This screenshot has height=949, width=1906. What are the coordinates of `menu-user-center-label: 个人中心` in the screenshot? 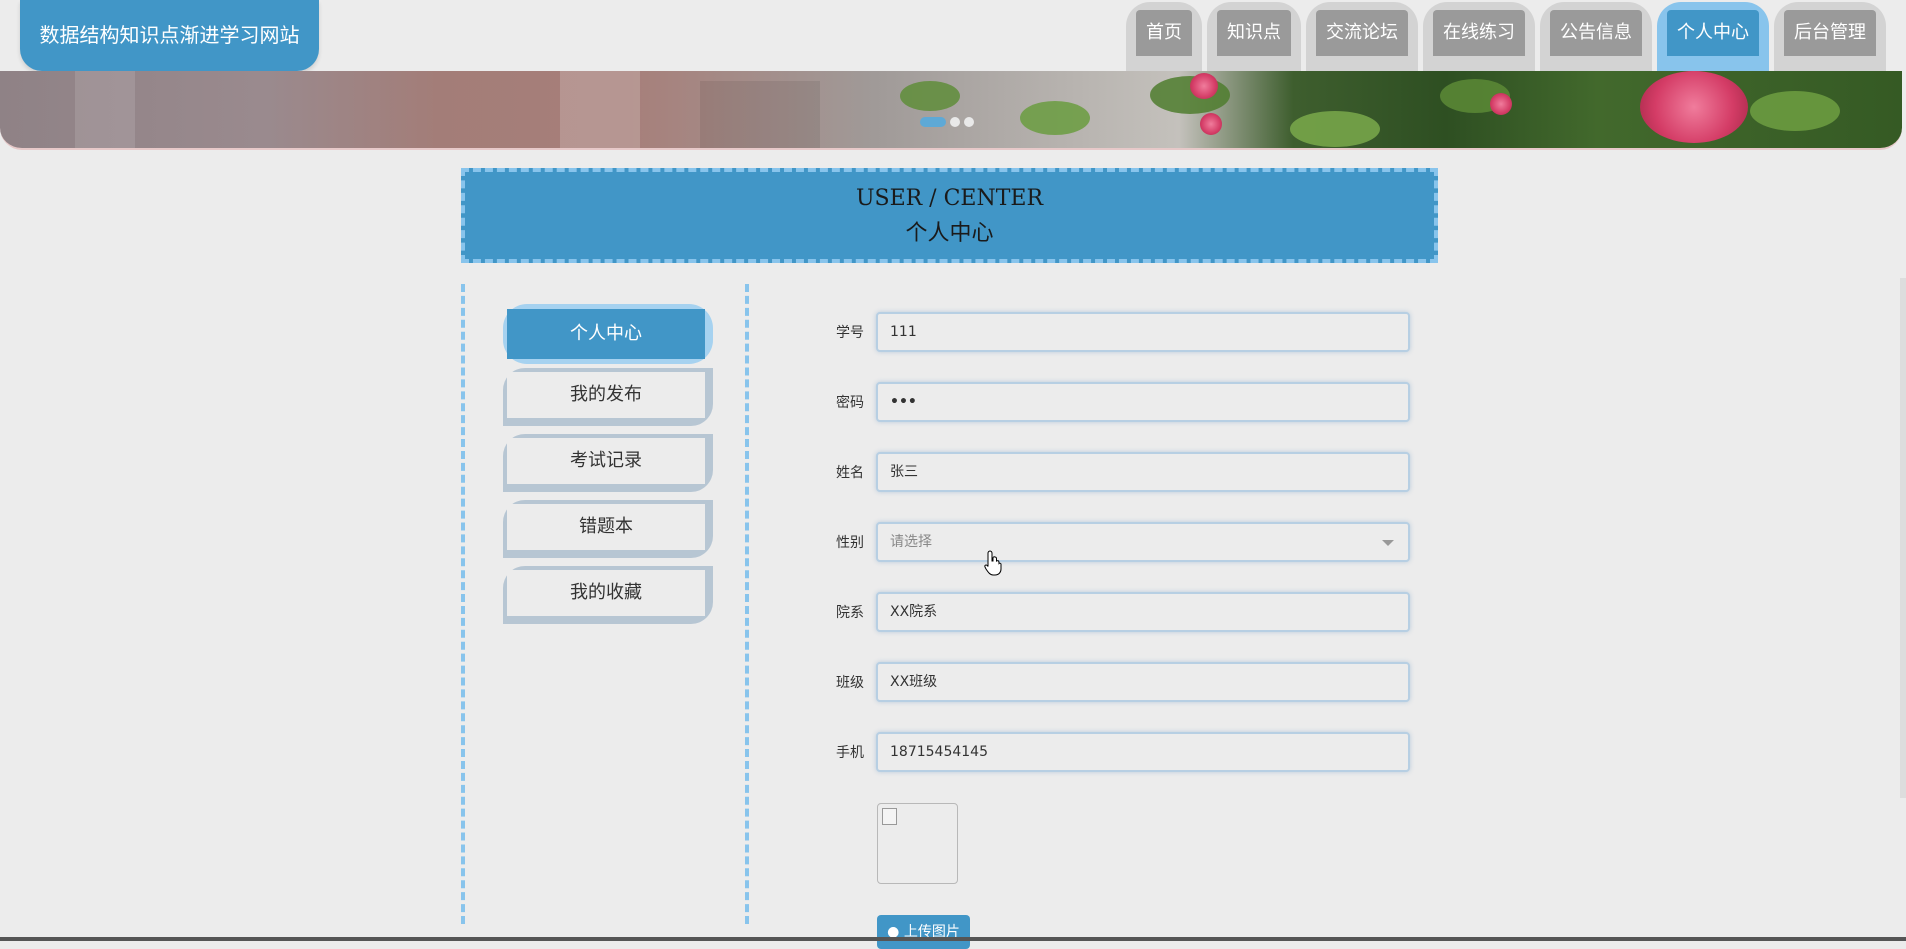 It's located at (606, 334).